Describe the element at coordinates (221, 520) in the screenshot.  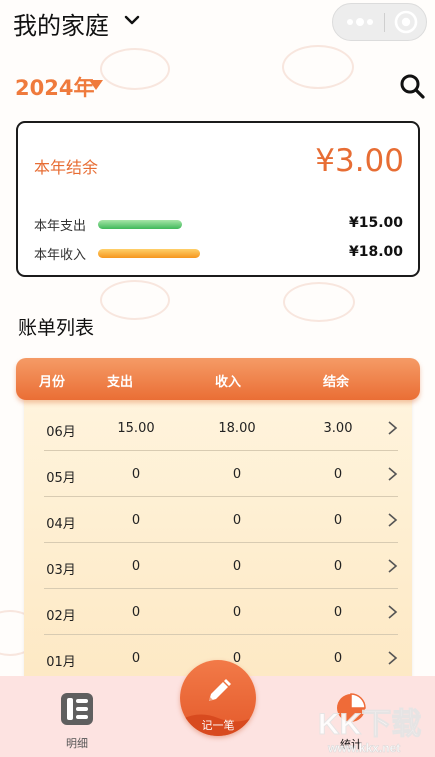
I see `table-row: 04月 0 0 0` at that location.